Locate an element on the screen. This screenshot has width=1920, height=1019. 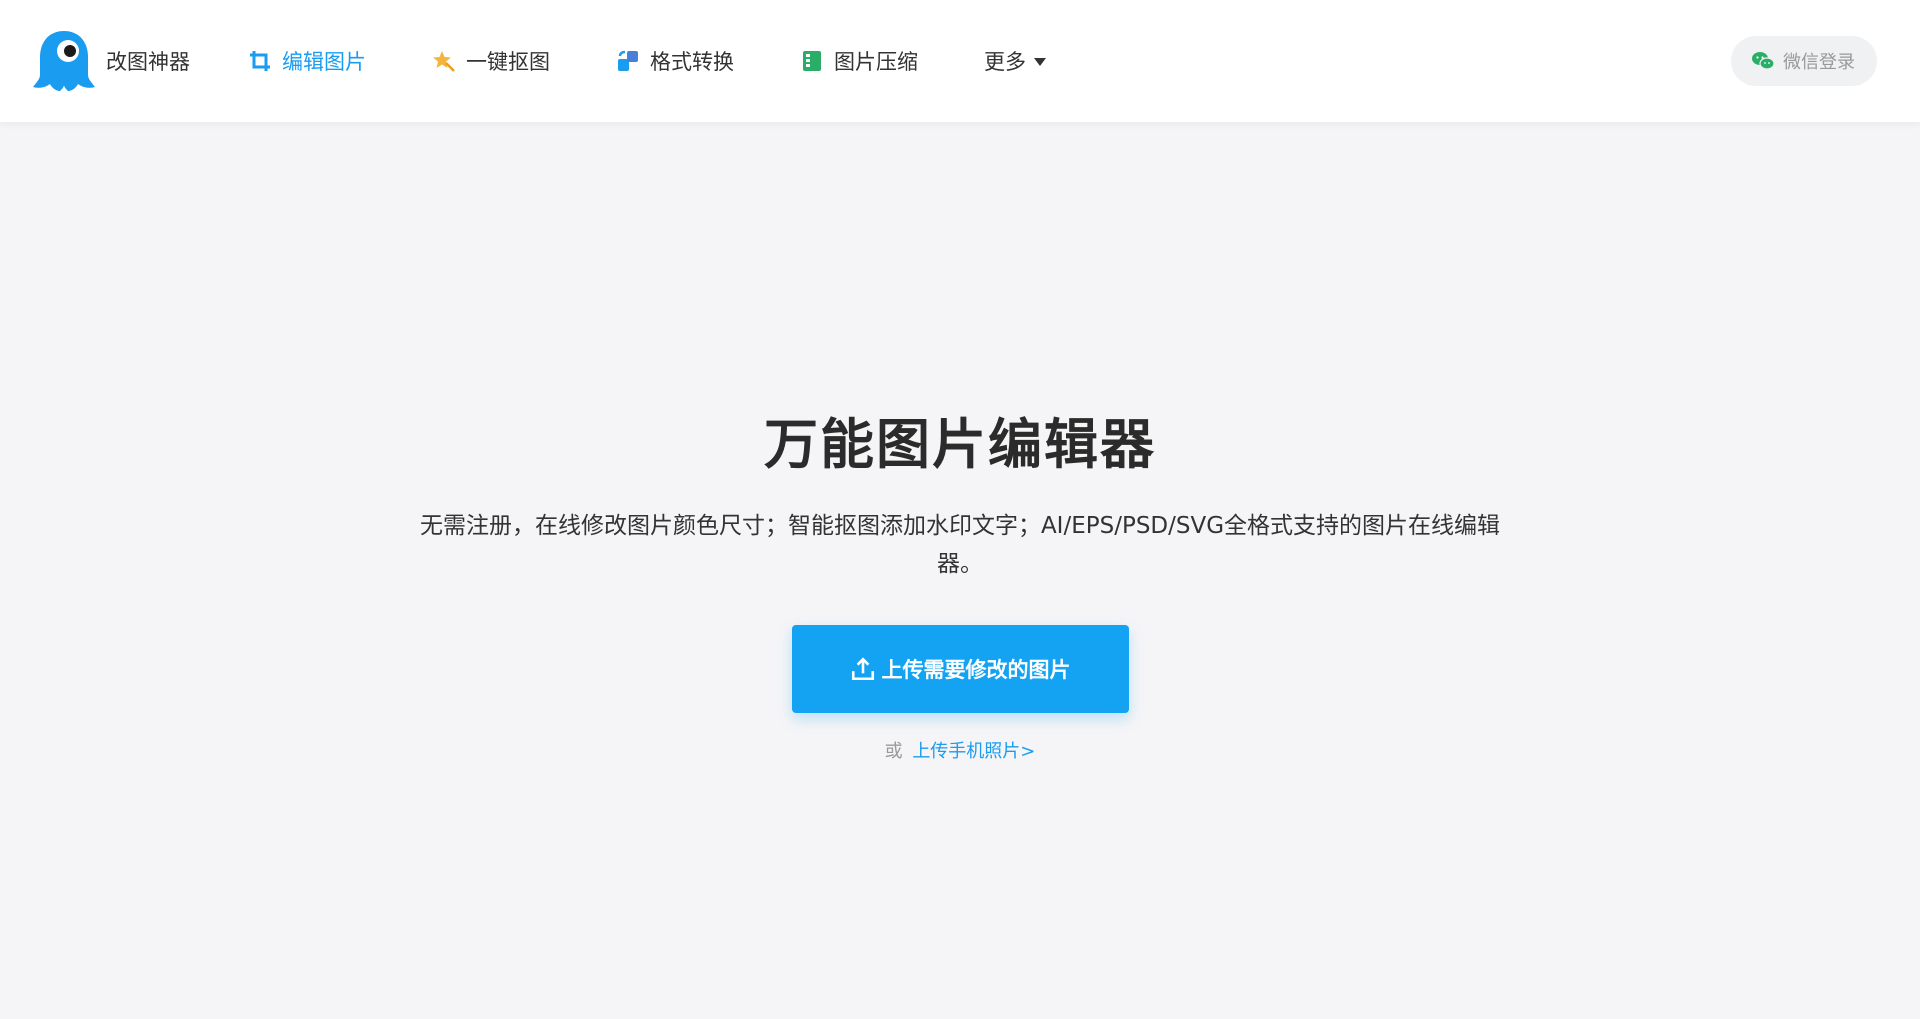
nav-item-label: 格式转换 is located at coordinates (692, 62).